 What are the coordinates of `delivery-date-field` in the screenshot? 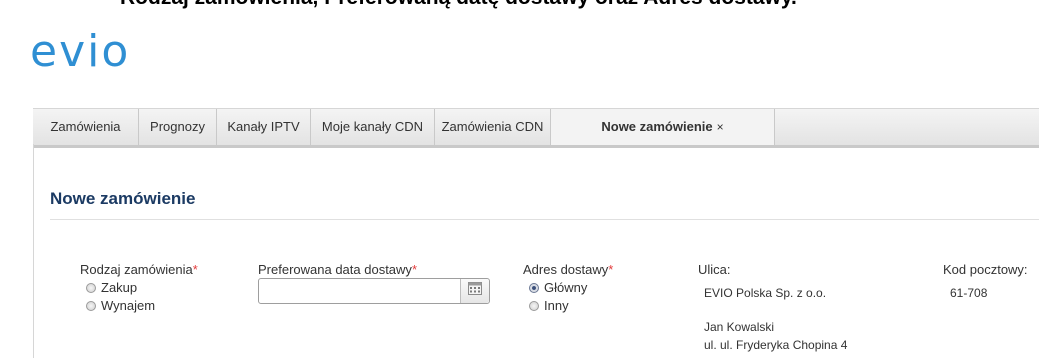 It's located at (374, 291).